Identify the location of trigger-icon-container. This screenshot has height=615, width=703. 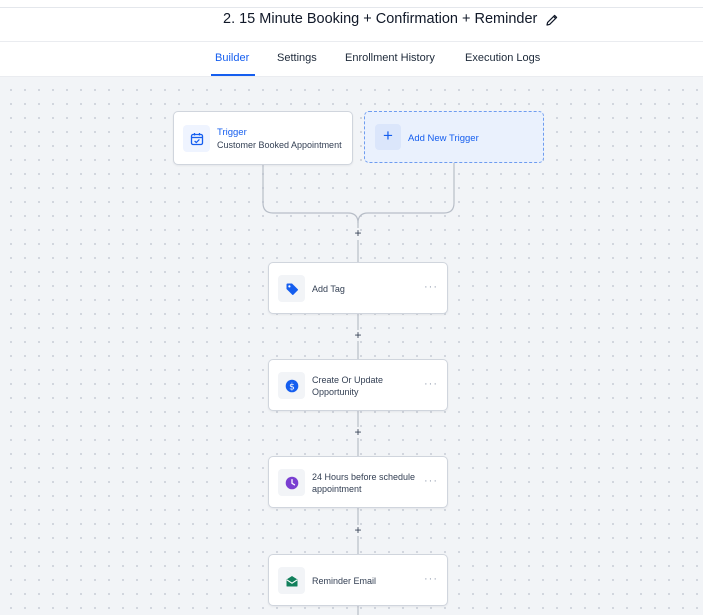
(196, 138).